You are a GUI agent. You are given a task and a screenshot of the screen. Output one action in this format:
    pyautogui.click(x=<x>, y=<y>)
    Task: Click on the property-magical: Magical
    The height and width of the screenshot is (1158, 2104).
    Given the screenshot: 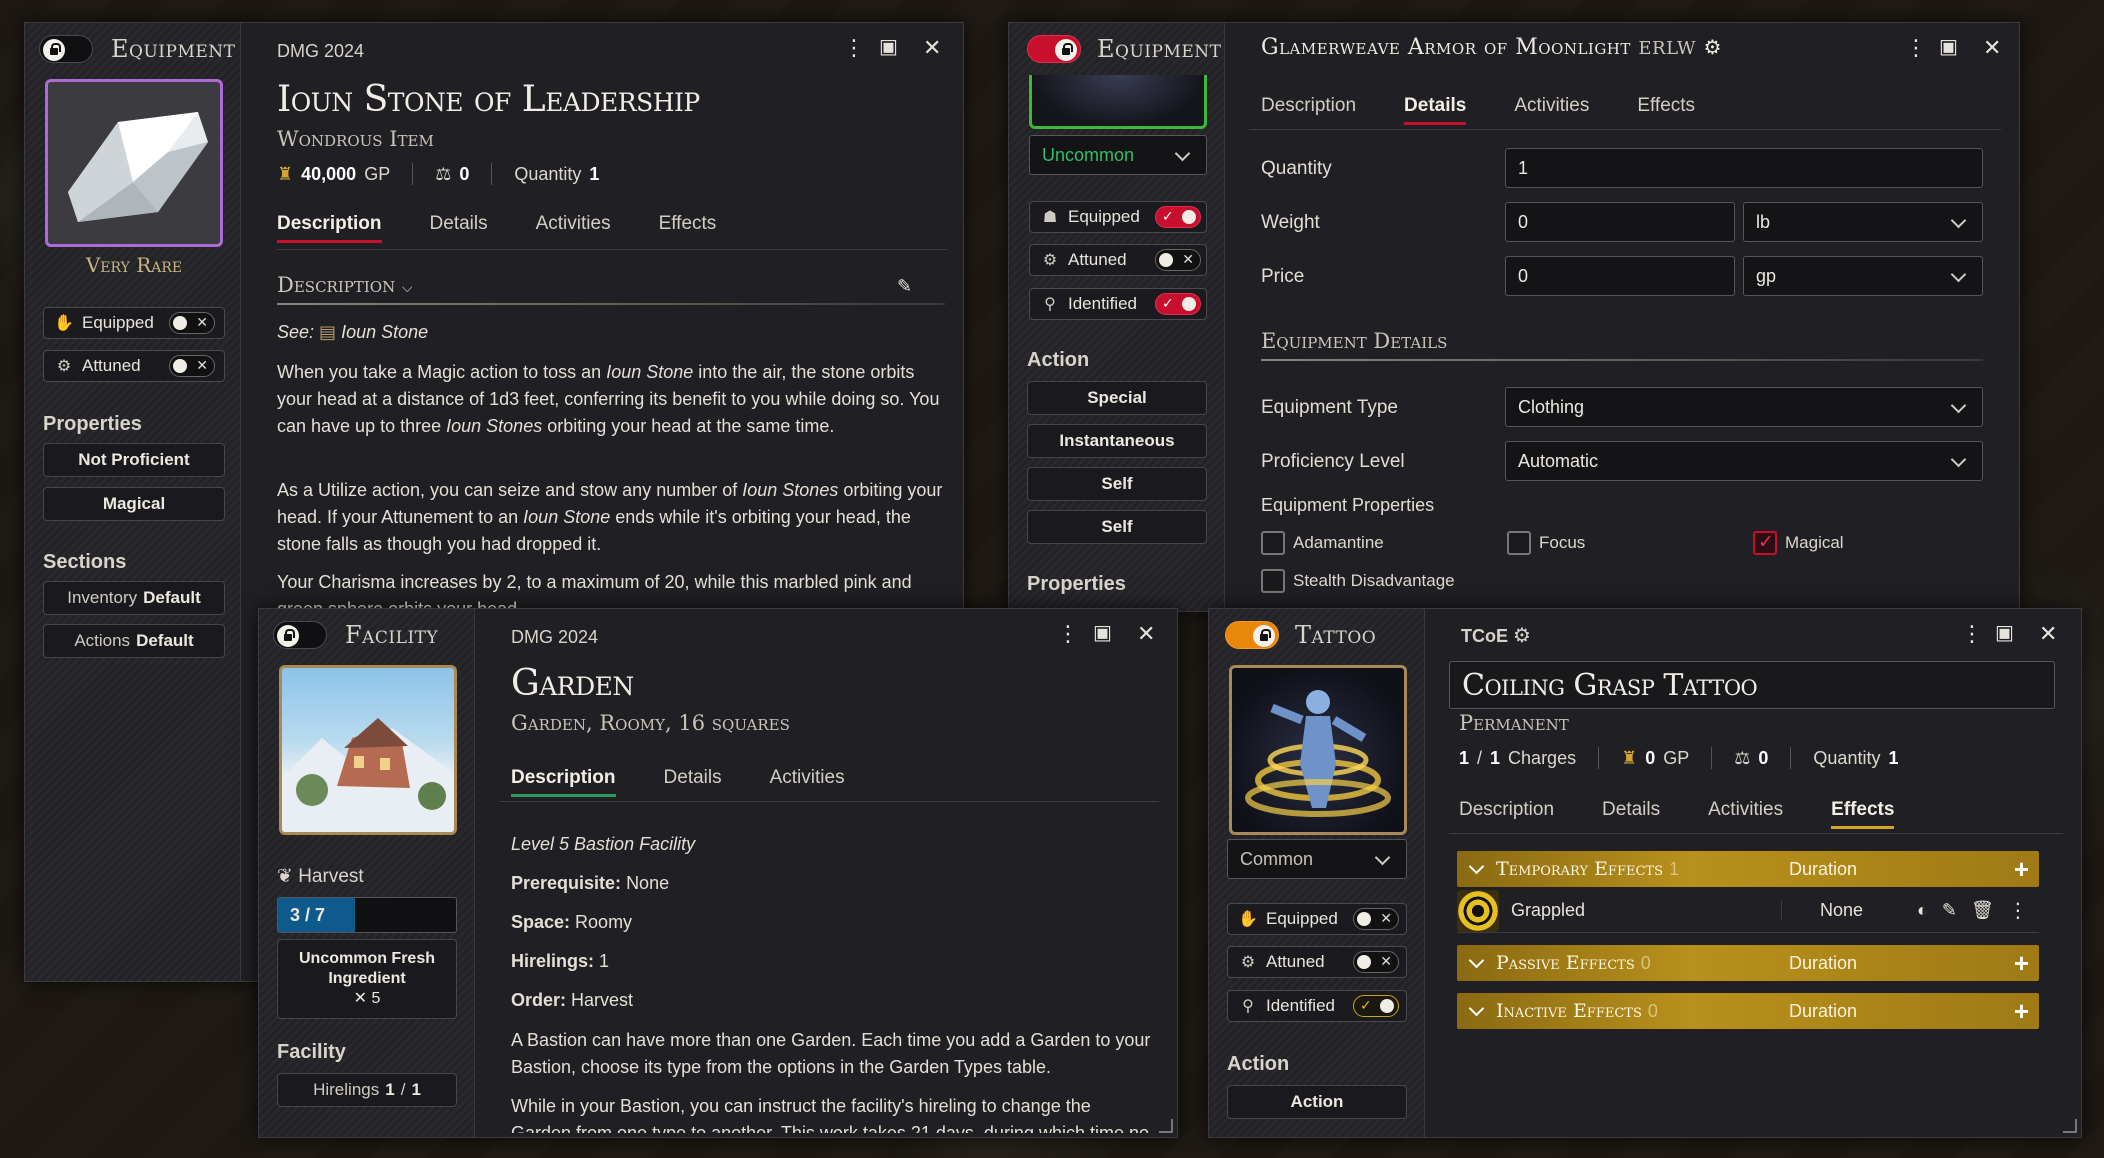 What is the action you would take?
    pyautogui.click(x=134, y=504)
    